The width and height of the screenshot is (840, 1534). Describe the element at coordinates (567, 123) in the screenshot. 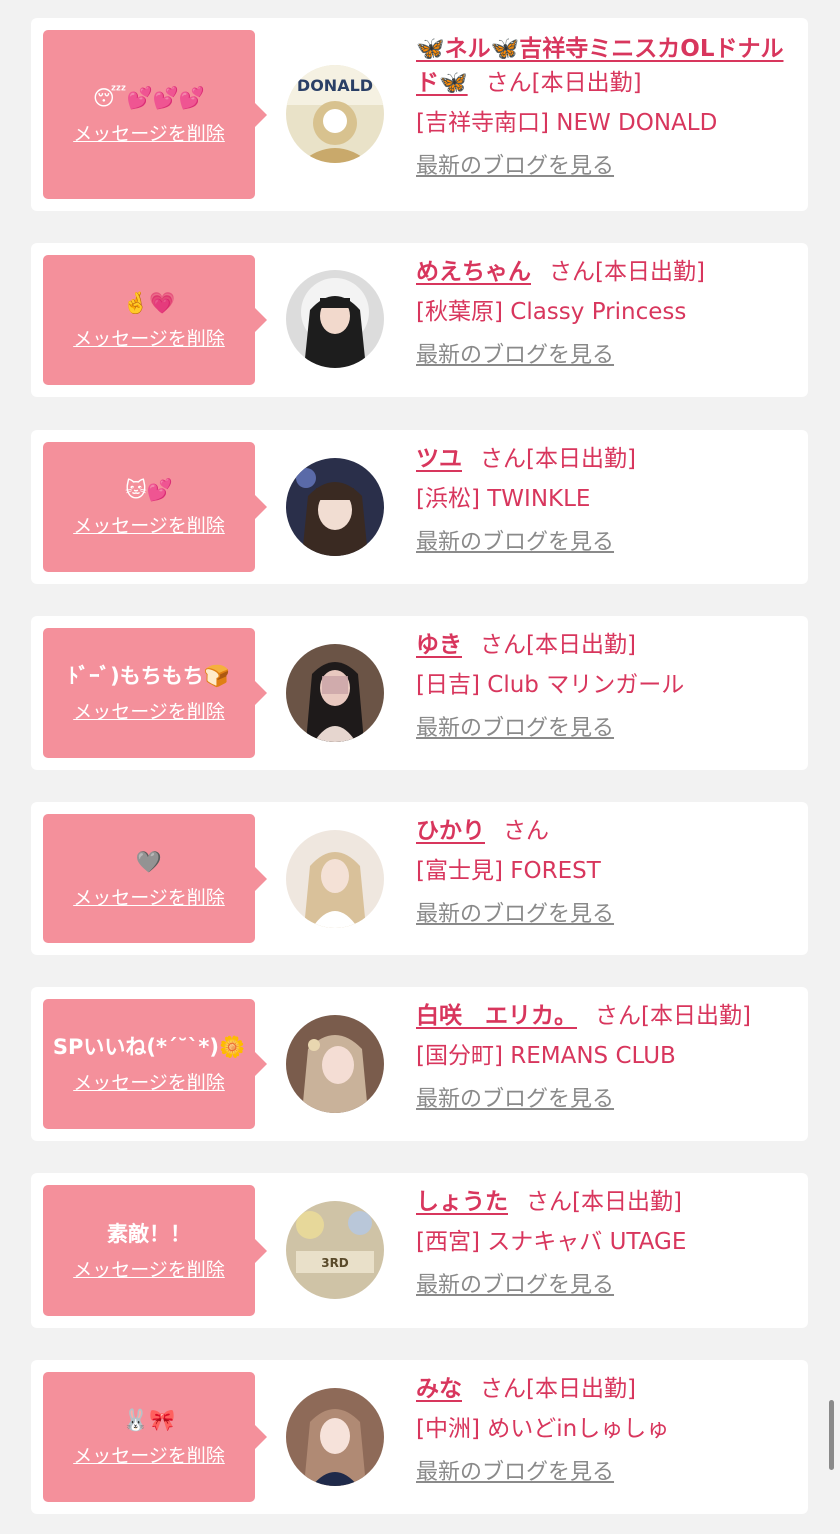

I see `shop-name: [吉祥寺南口] NEW DONALD` at that location.